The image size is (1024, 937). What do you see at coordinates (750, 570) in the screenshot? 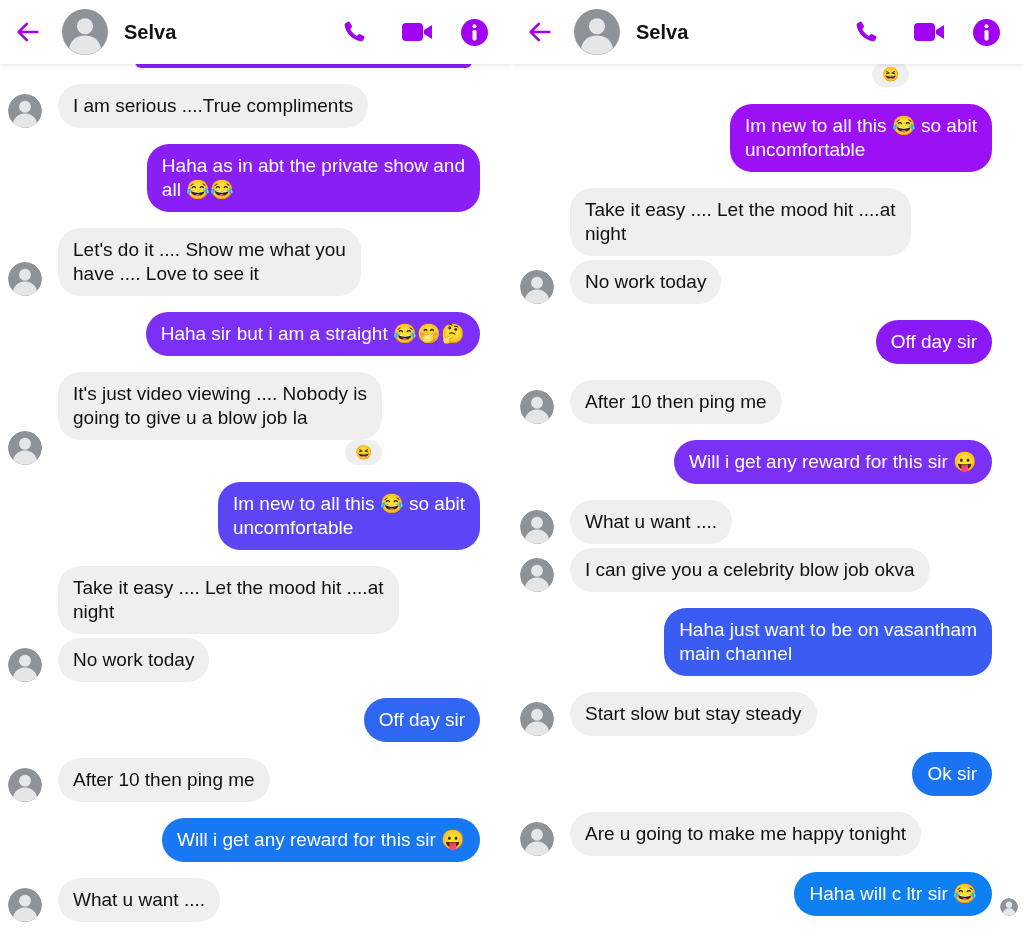
I see `message-bubble: I can give you a celebrity blow job okva` at bounding box center [750, 570].